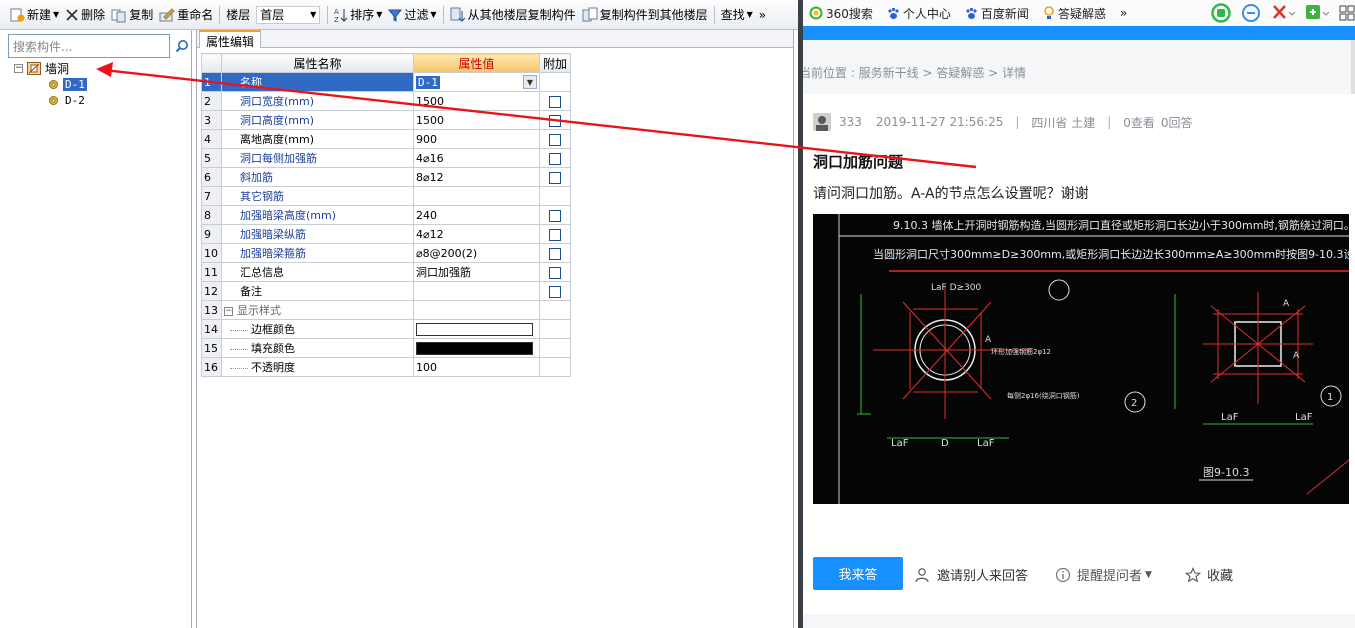 The width and height of the screenshot is (1355, 628). What do you see at coordinates (386, 196) in the screenshot?
I see `property-row: 7 其它钢筋` at bounding box center [386, 196].